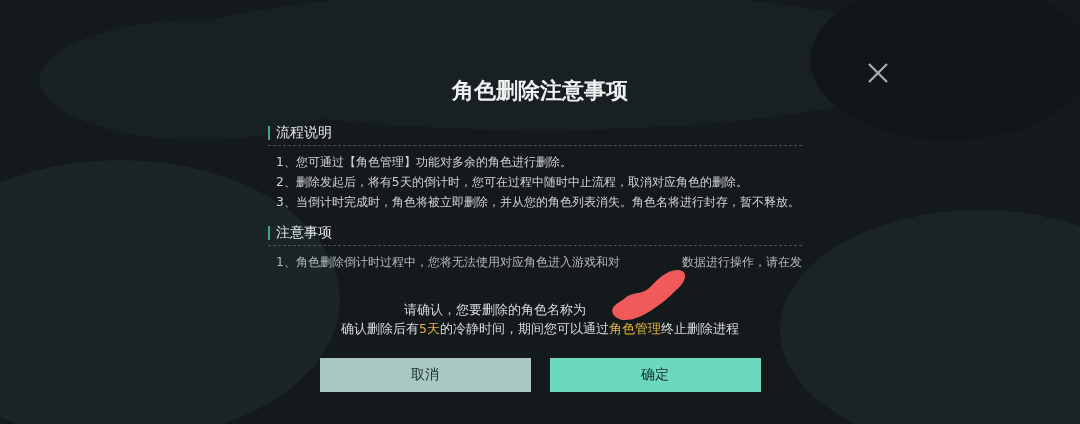 This screenshot has width=1080, height=424. I want to click on section-heading: 流程说明, so click(304, 133).